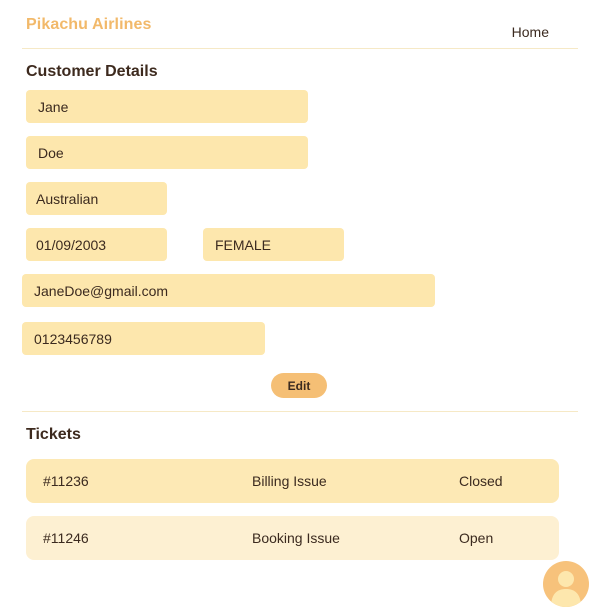  Describe the element at coordinates (66, 538) in the screenshot. I see `ticket-id: #11246` at that location.